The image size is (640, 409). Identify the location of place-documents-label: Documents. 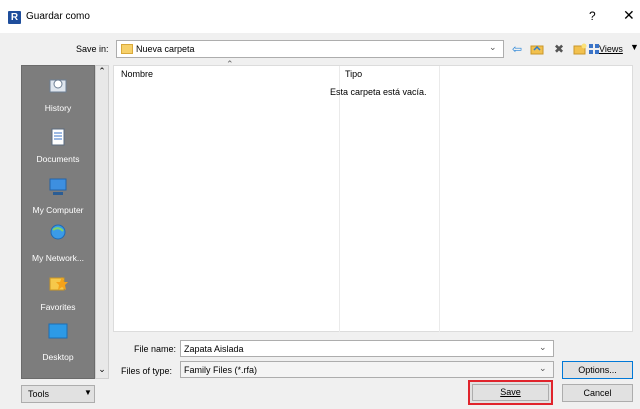
(58, 159).